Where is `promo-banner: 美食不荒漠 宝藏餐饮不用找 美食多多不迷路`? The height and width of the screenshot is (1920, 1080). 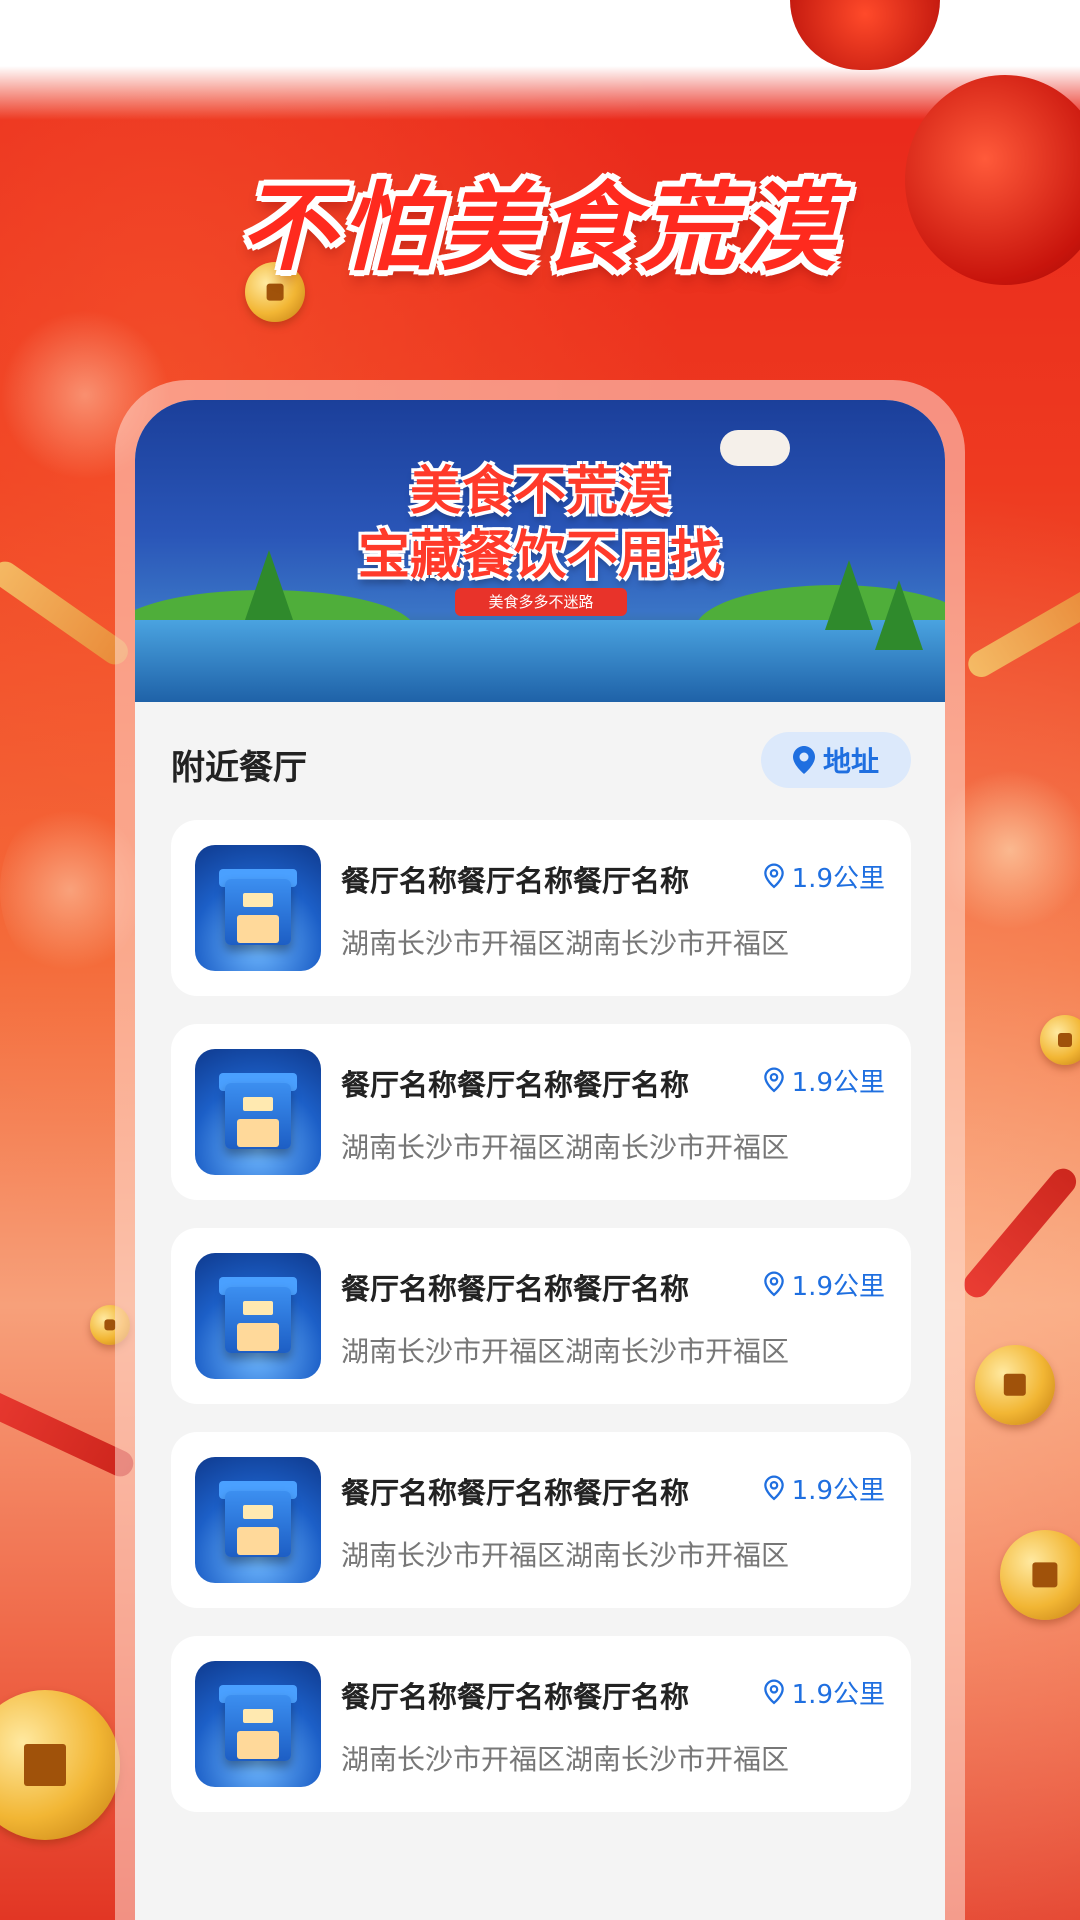 promo-banner: 美食不荒漠 宝藏餐饮不用找 美食多多不迷路 is located at coordinates (540, 551).